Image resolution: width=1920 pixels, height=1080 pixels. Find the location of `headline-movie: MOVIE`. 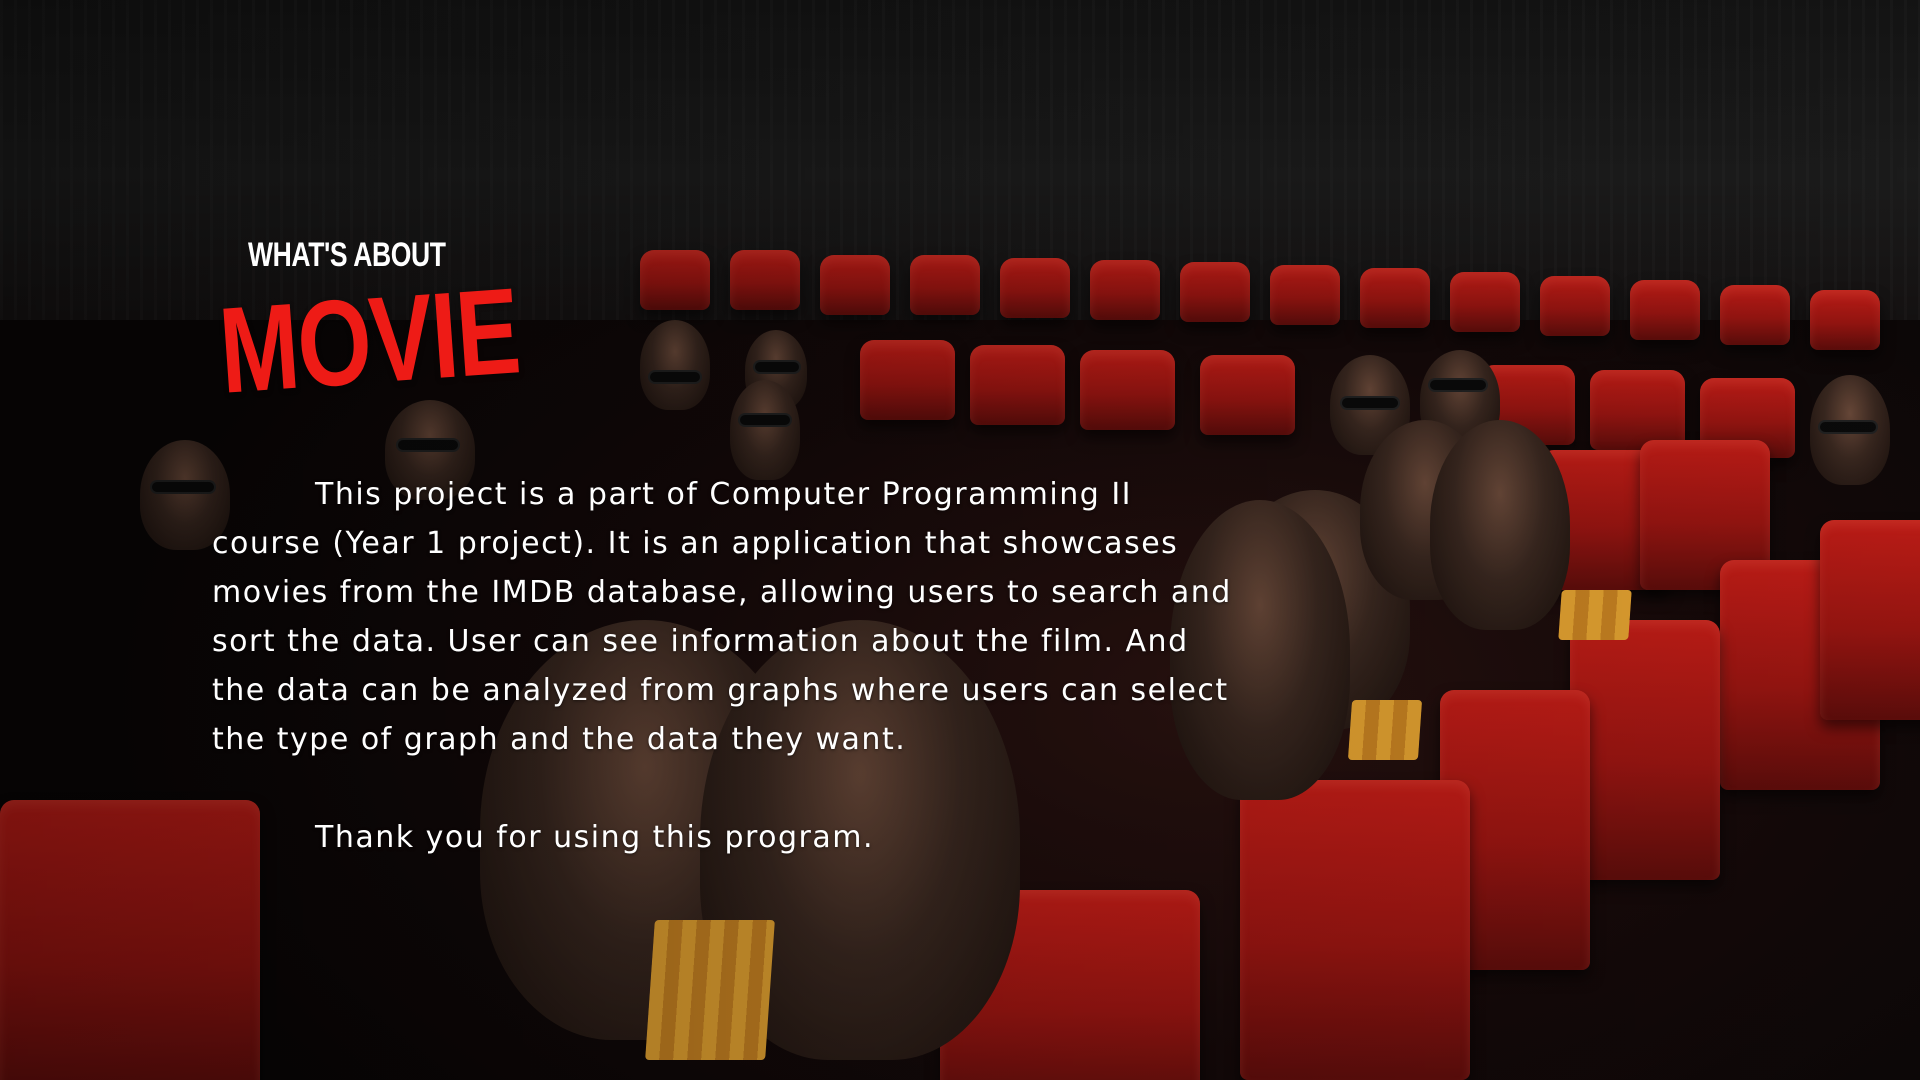

headline-movie: MOVIE is located at coordinates (369, 340).